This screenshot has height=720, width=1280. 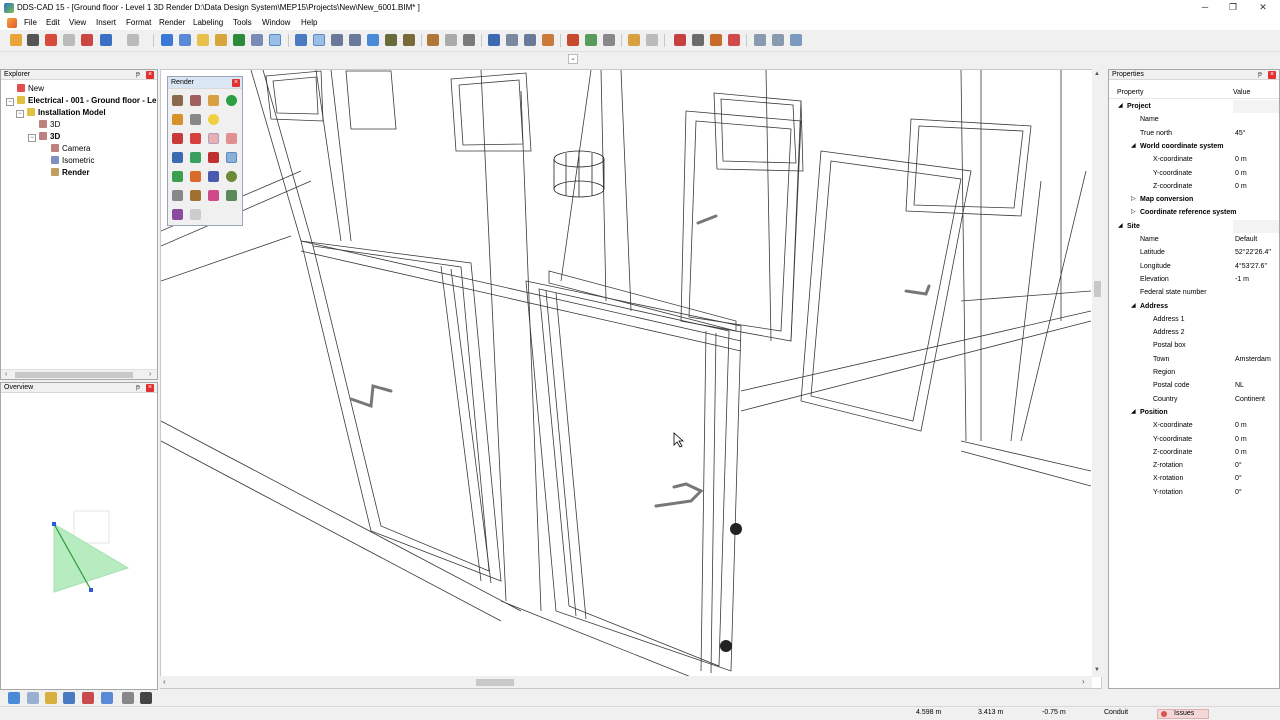 What do you see at coordinates (1194, 279) in the screenshot?
I see `property-row: Elevation -1 m` at bounding box center [1194, 279].